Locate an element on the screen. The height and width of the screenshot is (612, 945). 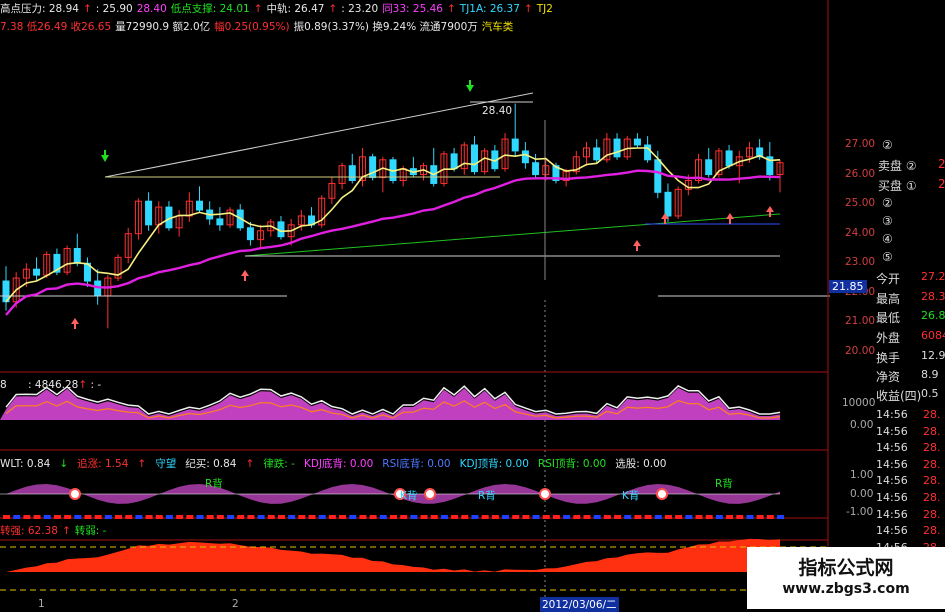
header-item: 纪买: 0.84 is located at coordinates (211, 464).